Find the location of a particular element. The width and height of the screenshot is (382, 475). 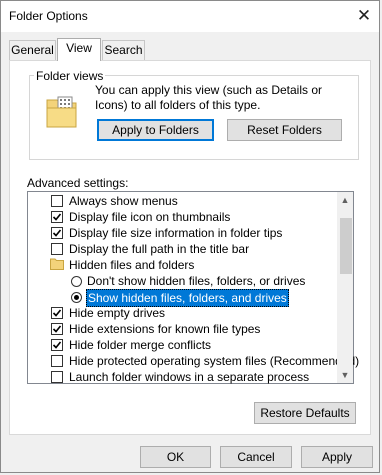

cancel-button: Cancel is located at coordinates (256, 457).